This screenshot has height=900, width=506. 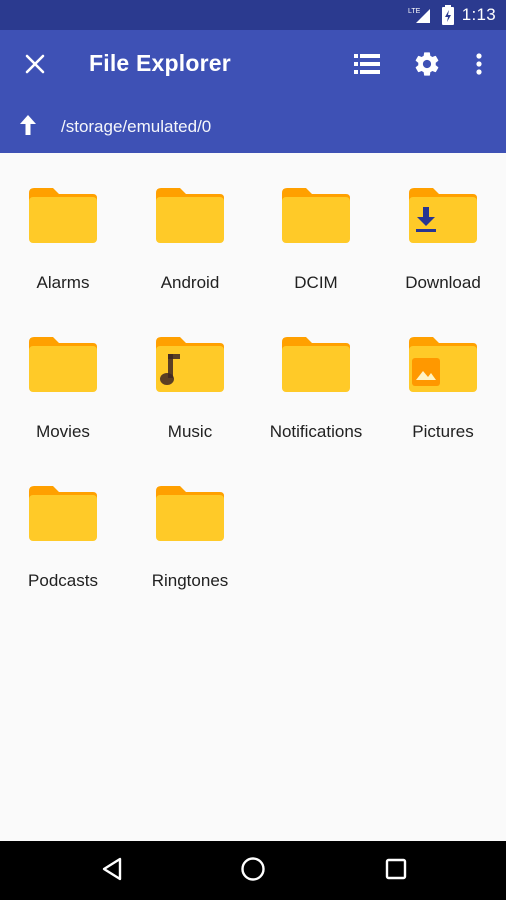 I want to click on folder-item-download: Download, so click(x=443, y=223).